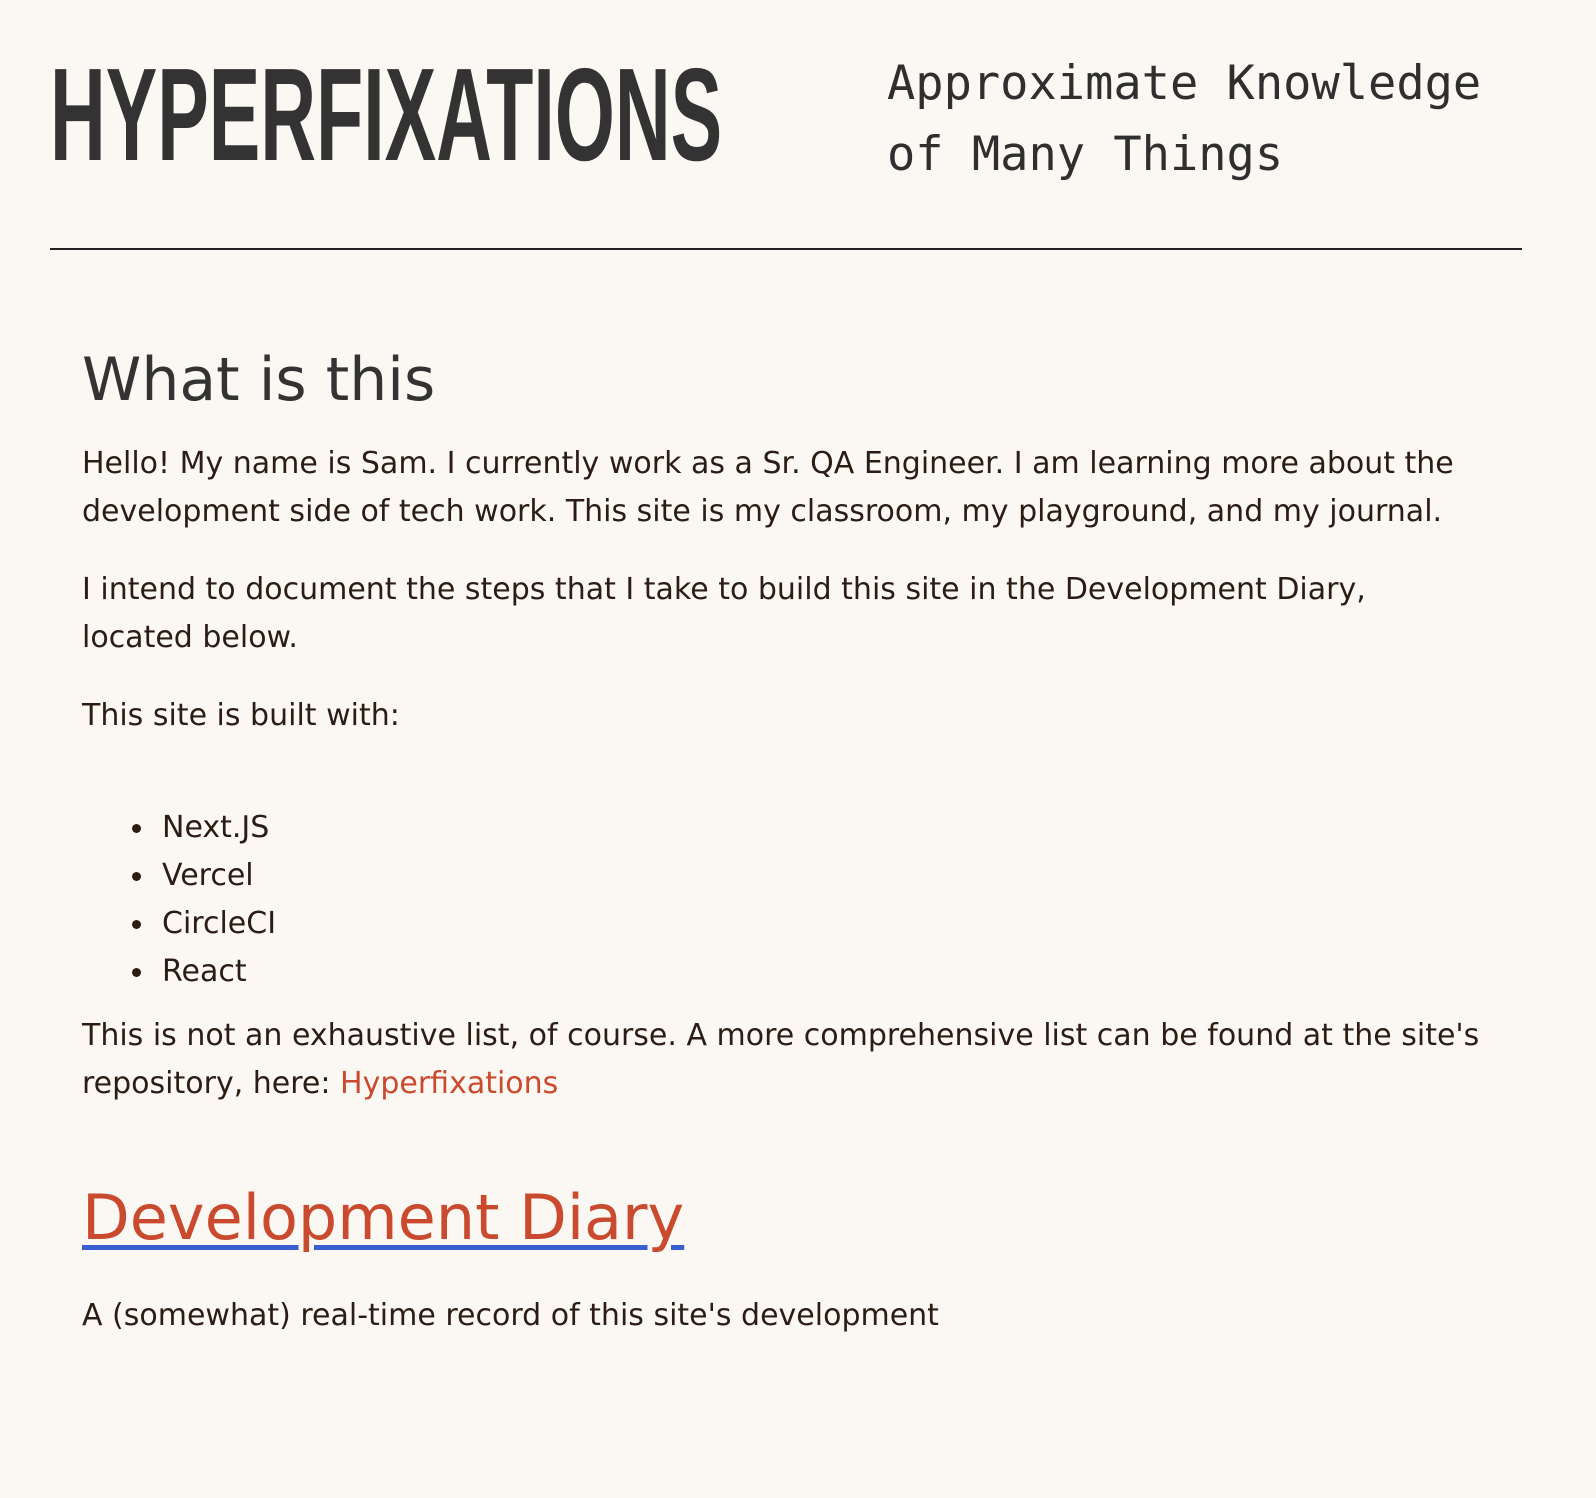  What do you see at coordinates (1184, 83) in the screenshot?
I see `tagline-line-1: Approximate Knowledge` at bounding box center [1184, 83].